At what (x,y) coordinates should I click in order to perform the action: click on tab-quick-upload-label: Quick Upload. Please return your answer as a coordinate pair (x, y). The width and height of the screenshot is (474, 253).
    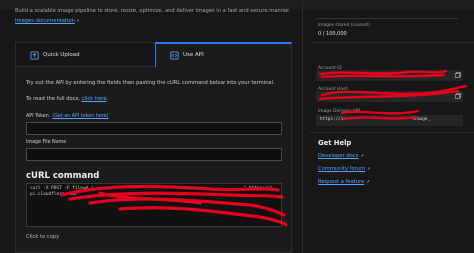
    Looking at the image, I should click on (61, 54).